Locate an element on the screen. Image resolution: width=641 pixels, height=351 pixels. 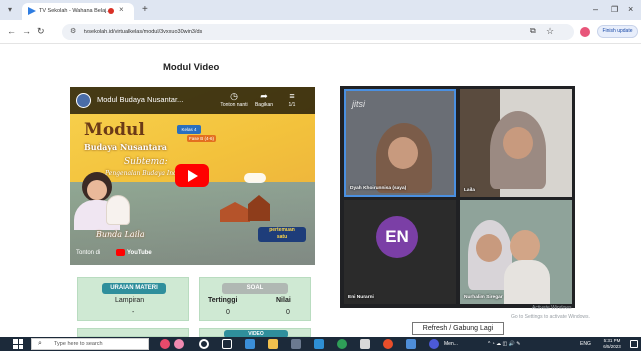
tray-arrows-icon: ^ ◔ ☁ ◫ 🔊 ✎ is located at coordinates (504, 344).